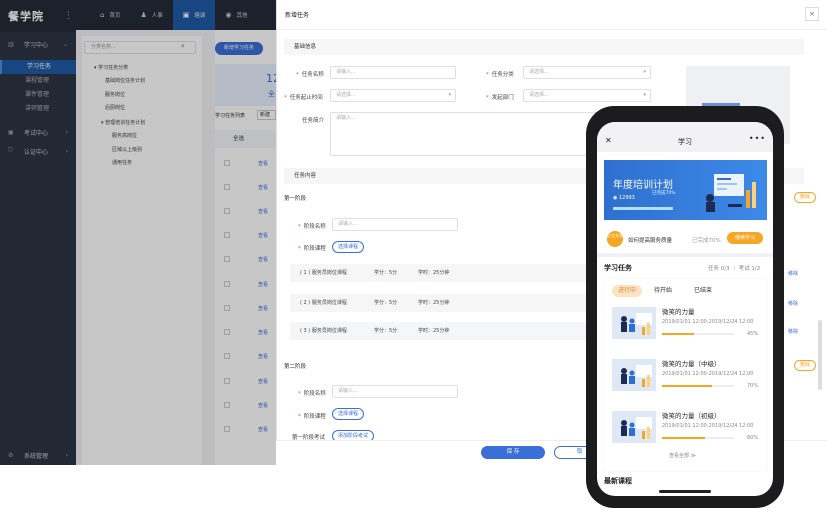 Image resolution: width=827 pixels, height=508 pixels. What do you see at coordinates (643, 185) in the screenshot?
I see `banner-title: 年度培训计划` at bounding box center [643, 185].